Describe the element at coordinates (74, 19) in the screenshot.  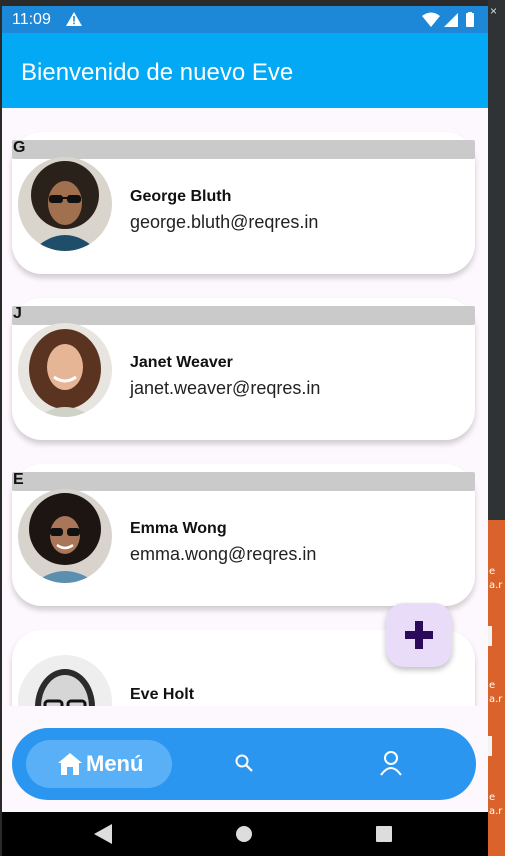
I see `warning-icon` at that location.